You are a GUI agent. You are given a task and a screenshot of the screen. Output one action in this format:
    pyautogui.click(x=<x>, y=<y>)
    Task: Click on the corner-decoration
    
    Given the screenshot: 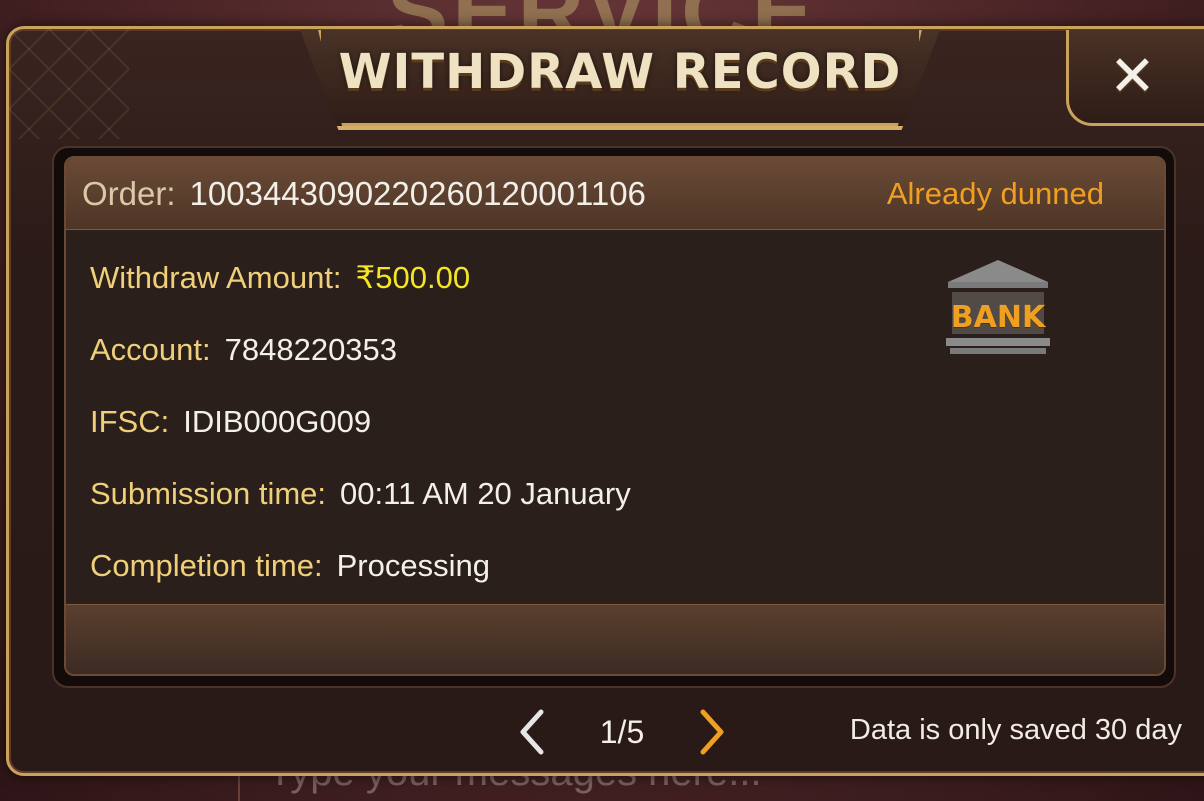 What is the action you would take?
    pyautogui.click(x=69, y=84)
    